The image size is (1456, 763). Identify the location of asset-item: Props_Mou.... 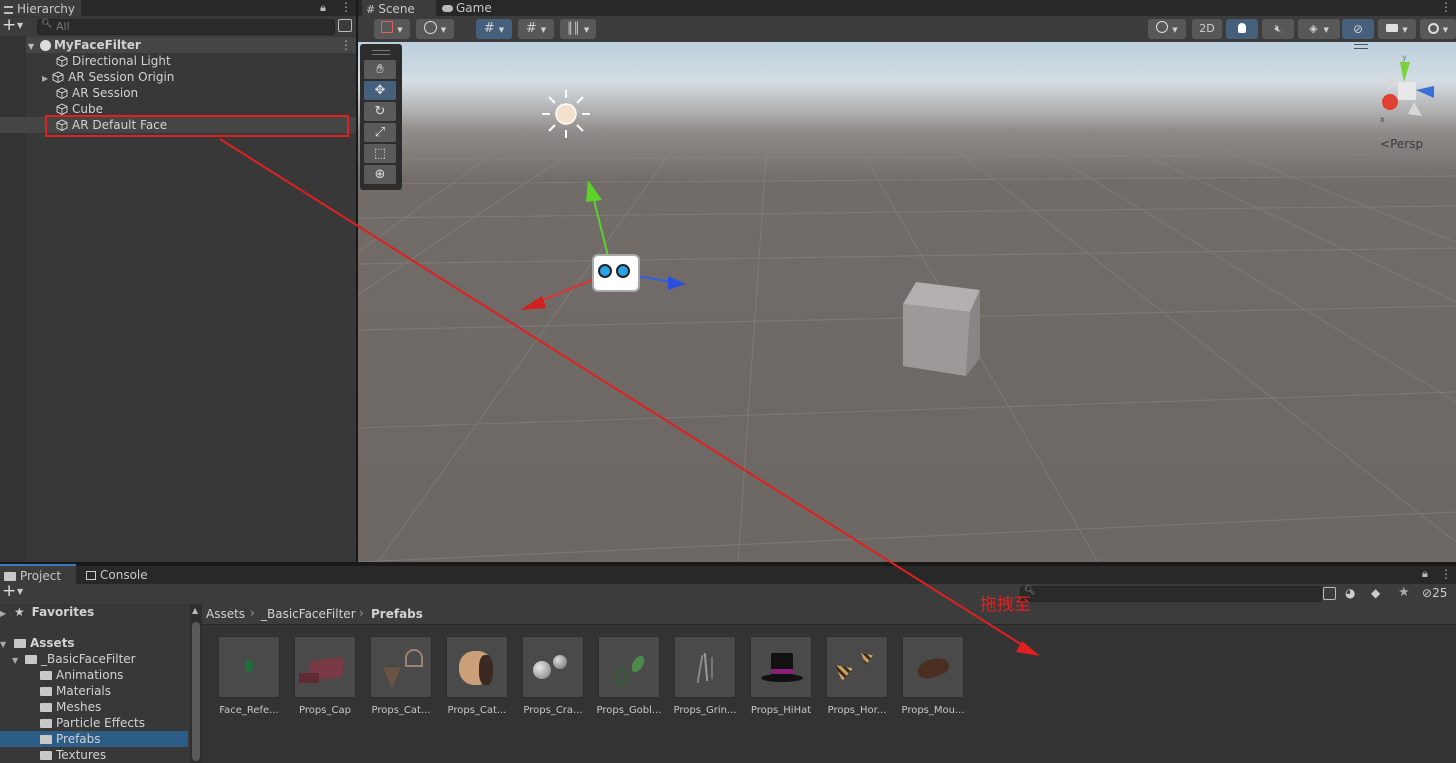
(933, 676).